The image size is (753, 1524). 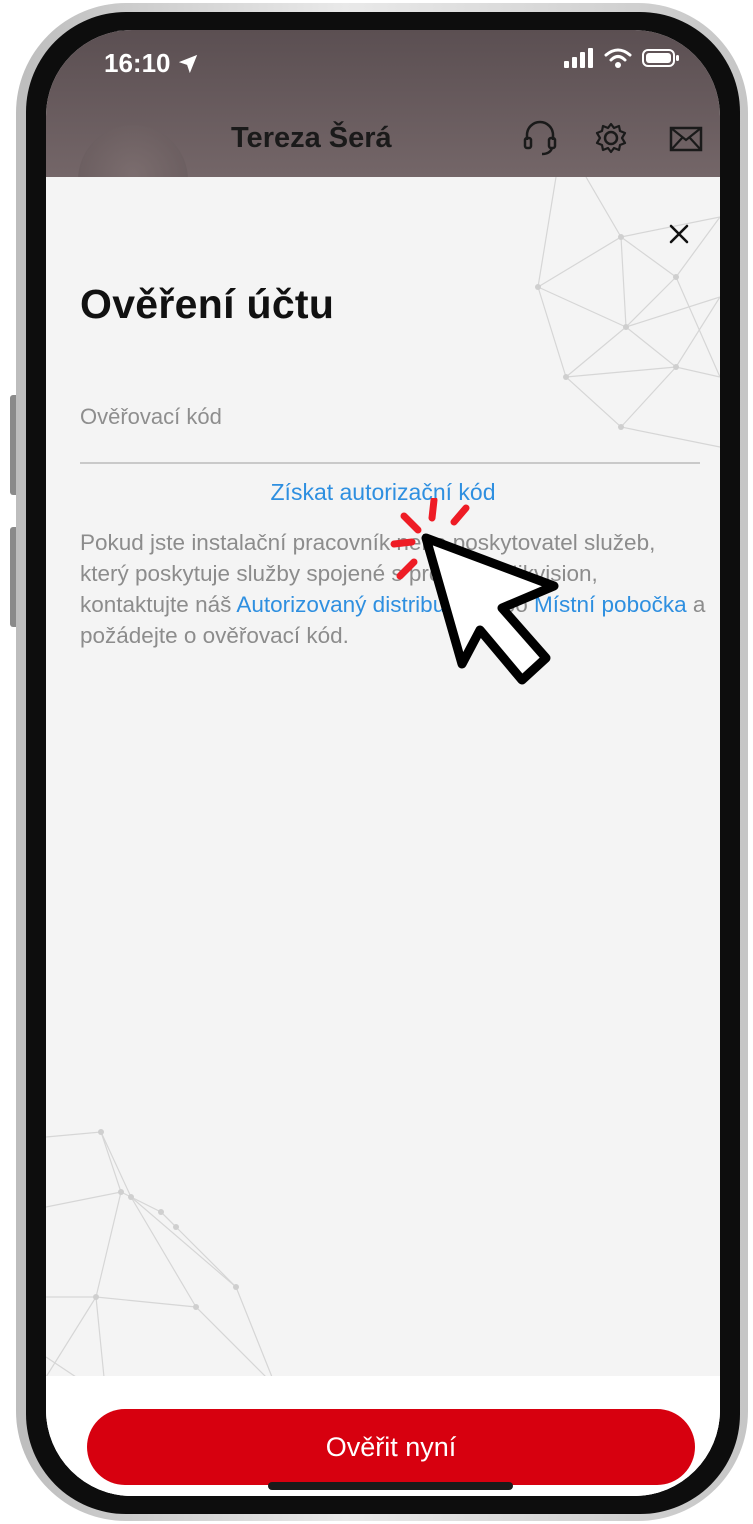 I want to click on verification-code-input, so click(x=390, y=423).